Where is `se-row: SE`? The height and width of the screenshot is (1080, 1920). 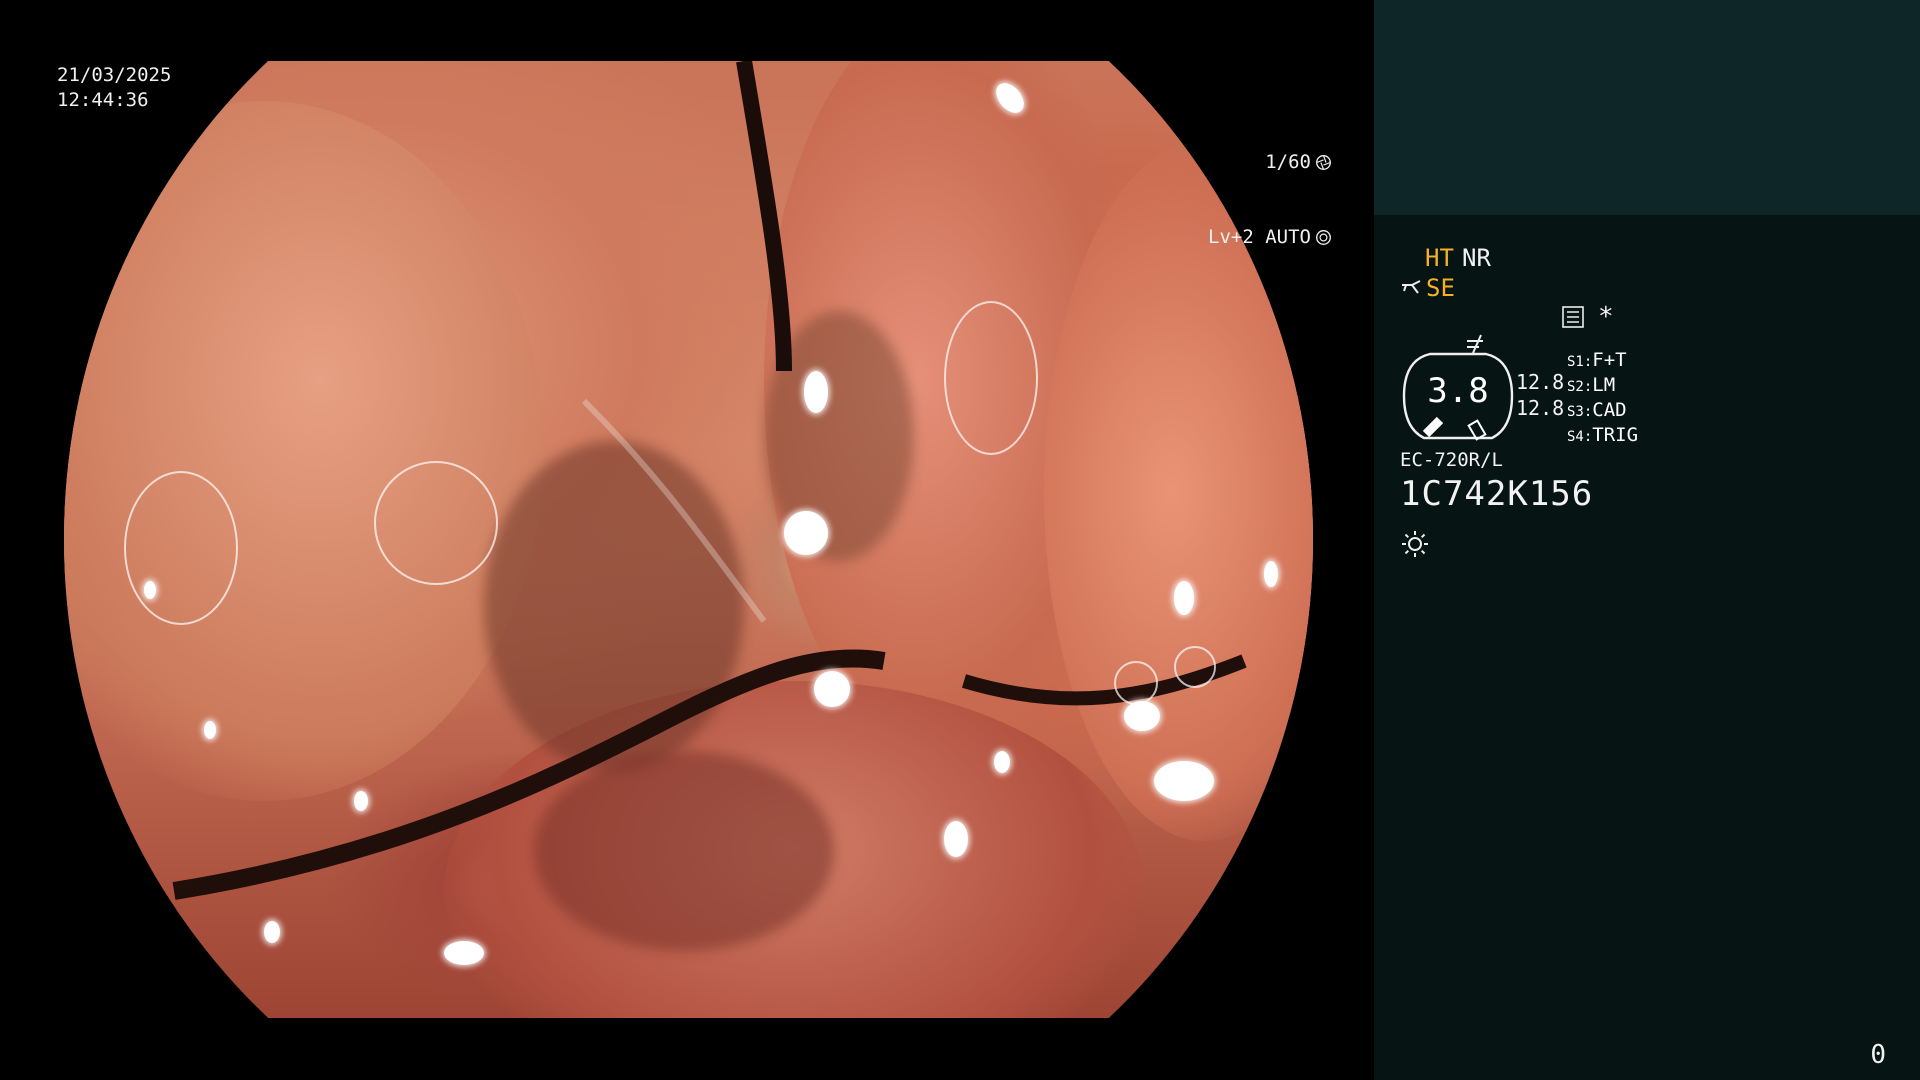 se-row: SE is located at coordinates (1427, 288).